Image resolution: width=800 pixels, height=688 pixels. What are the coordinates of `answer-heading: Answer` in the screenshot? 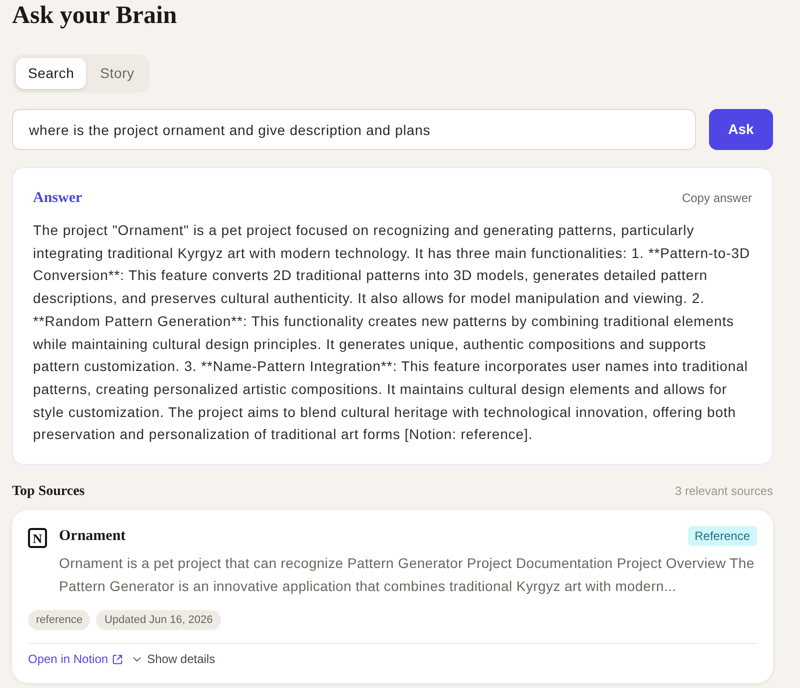 It's located at (57, 198).